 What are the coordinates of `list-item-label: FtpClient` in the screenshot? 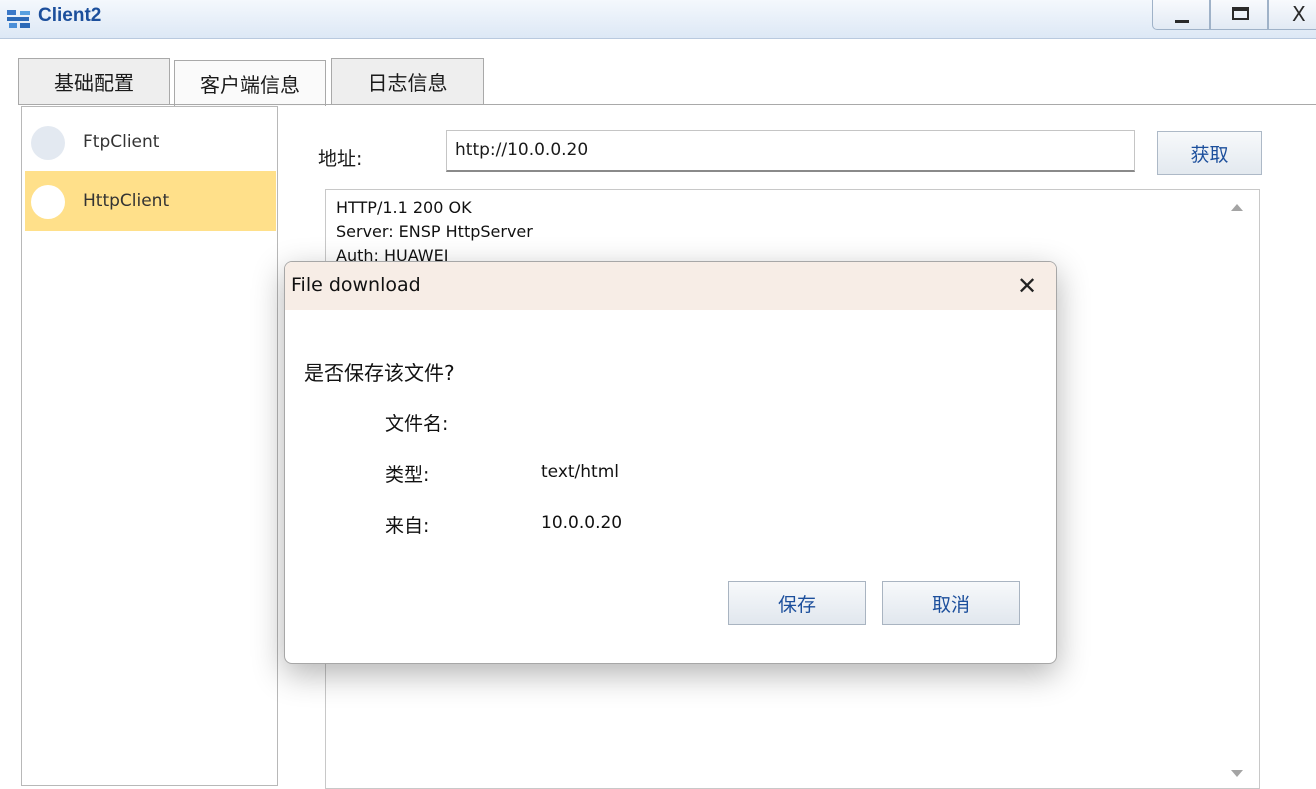 It's located at (121, 142).